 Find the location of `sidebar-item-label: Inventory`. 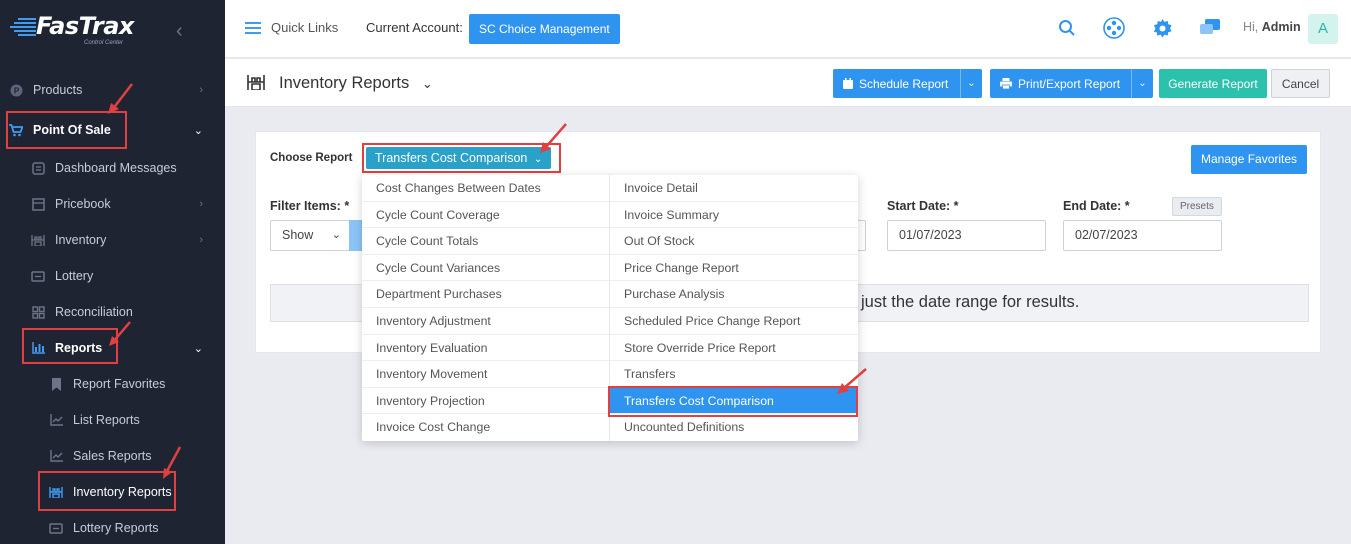

sidebar-item-label: Inventory is located at coordinates (81, 240).